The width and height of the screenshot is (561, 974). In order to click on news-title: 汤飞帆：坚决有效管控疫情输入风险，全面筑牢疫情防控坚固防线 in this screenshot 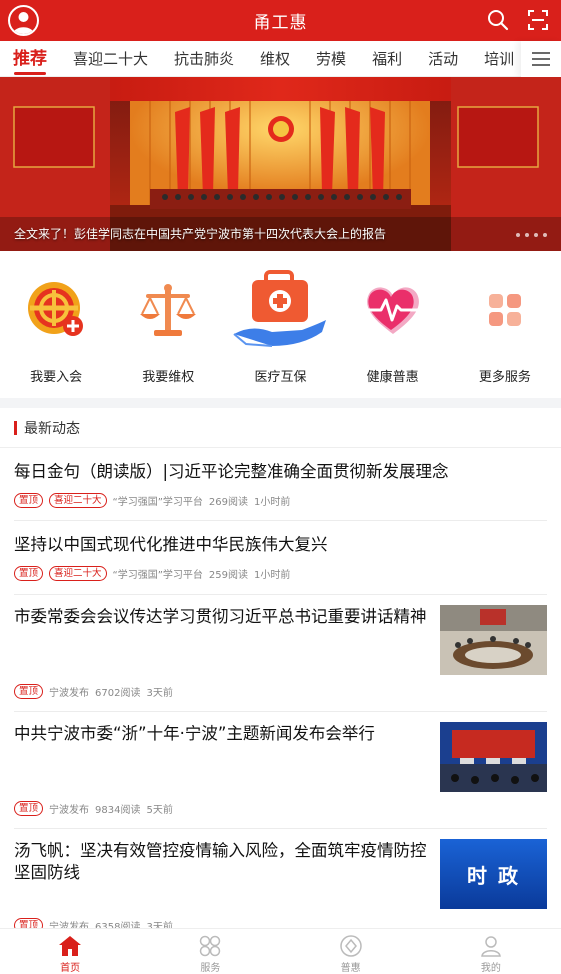, I will do `click(220, 861)`.